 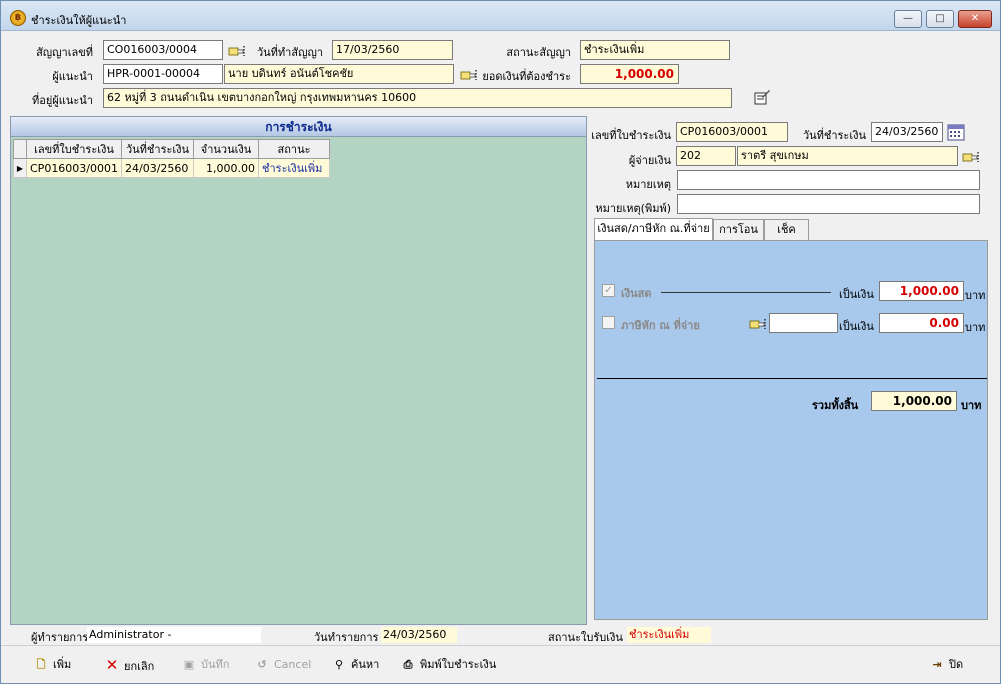 I want to click on column-header: เลขที่ใบชำระเงิน, so click(x=74, y=149).